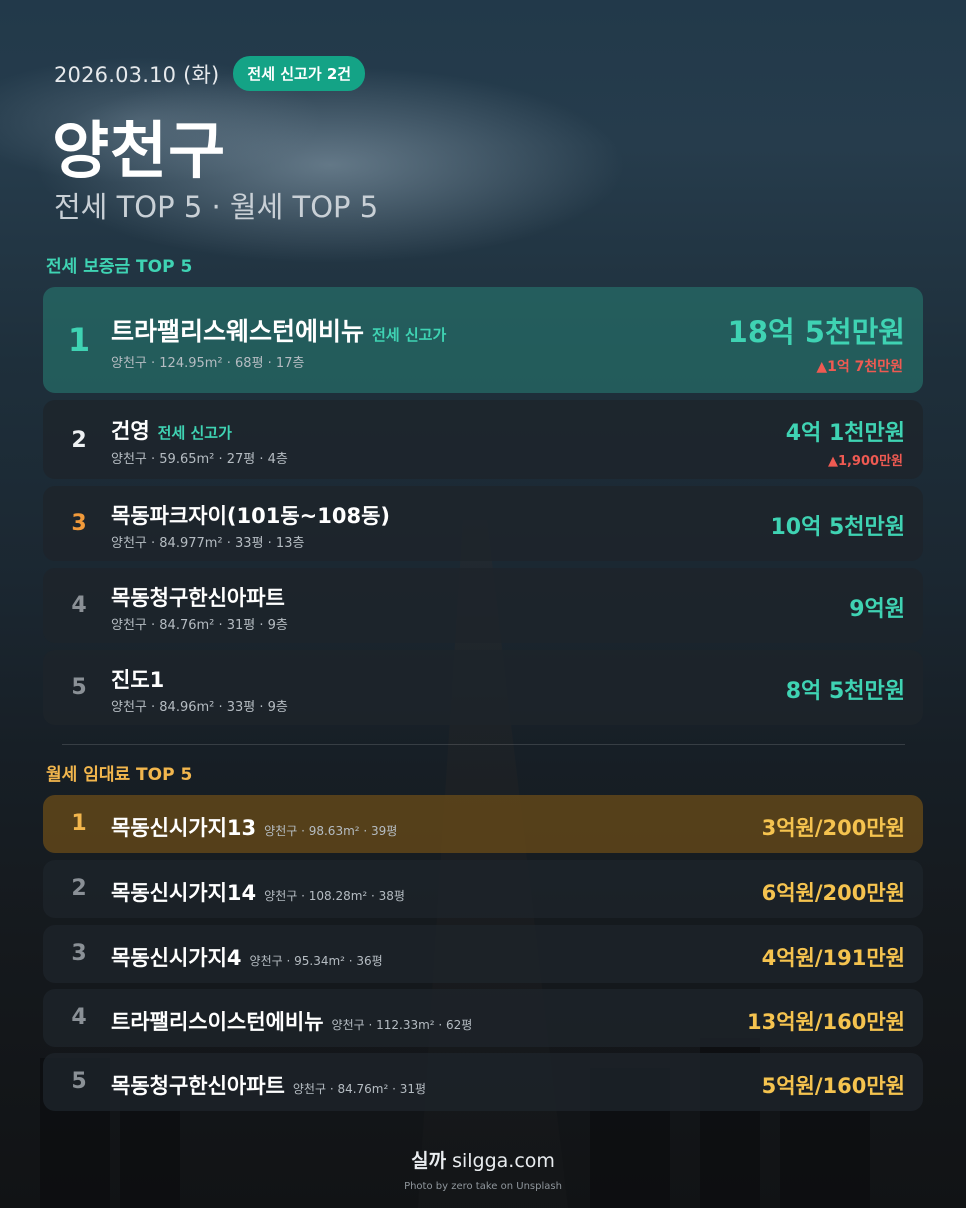  I want to click on jeonse-item-4: 4 목동청구한신아파트 양천구 · 84.76m² · 31평 · 9층 9억원, so click(483, 605).